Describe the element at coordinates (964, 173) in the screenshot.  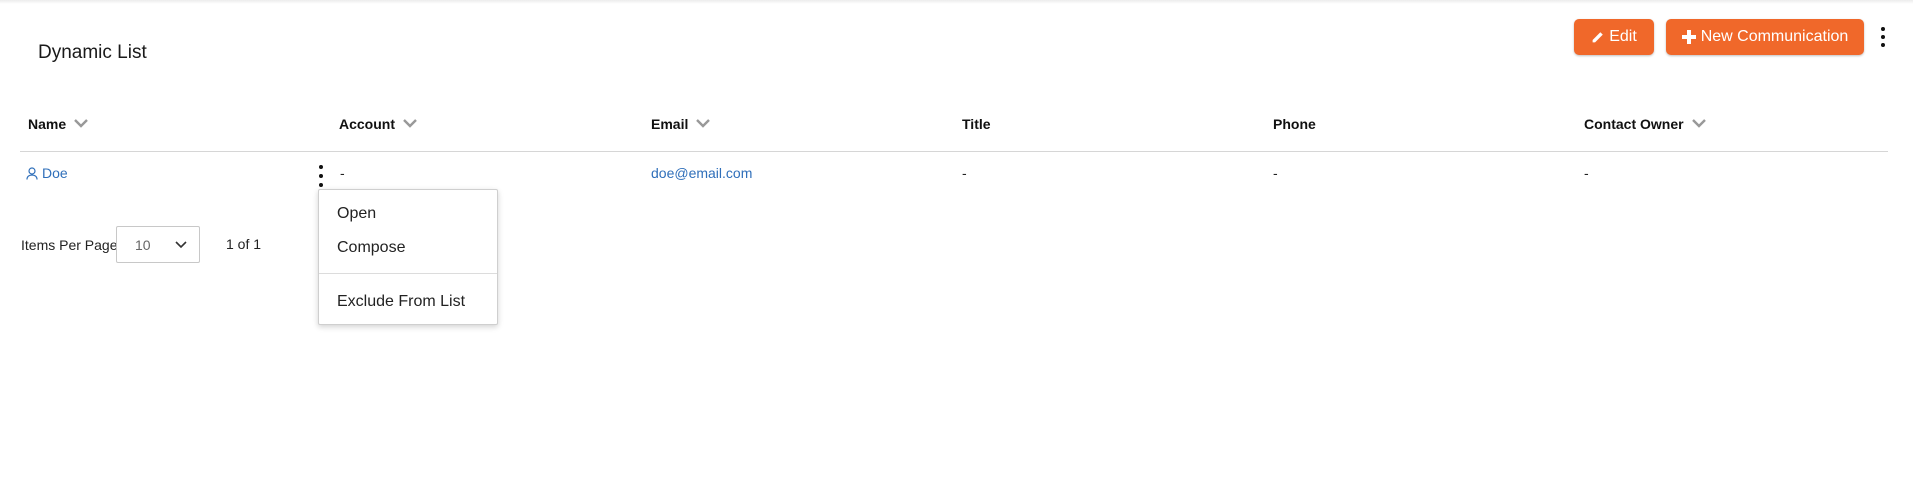
I see `title-cell: -` at that location.